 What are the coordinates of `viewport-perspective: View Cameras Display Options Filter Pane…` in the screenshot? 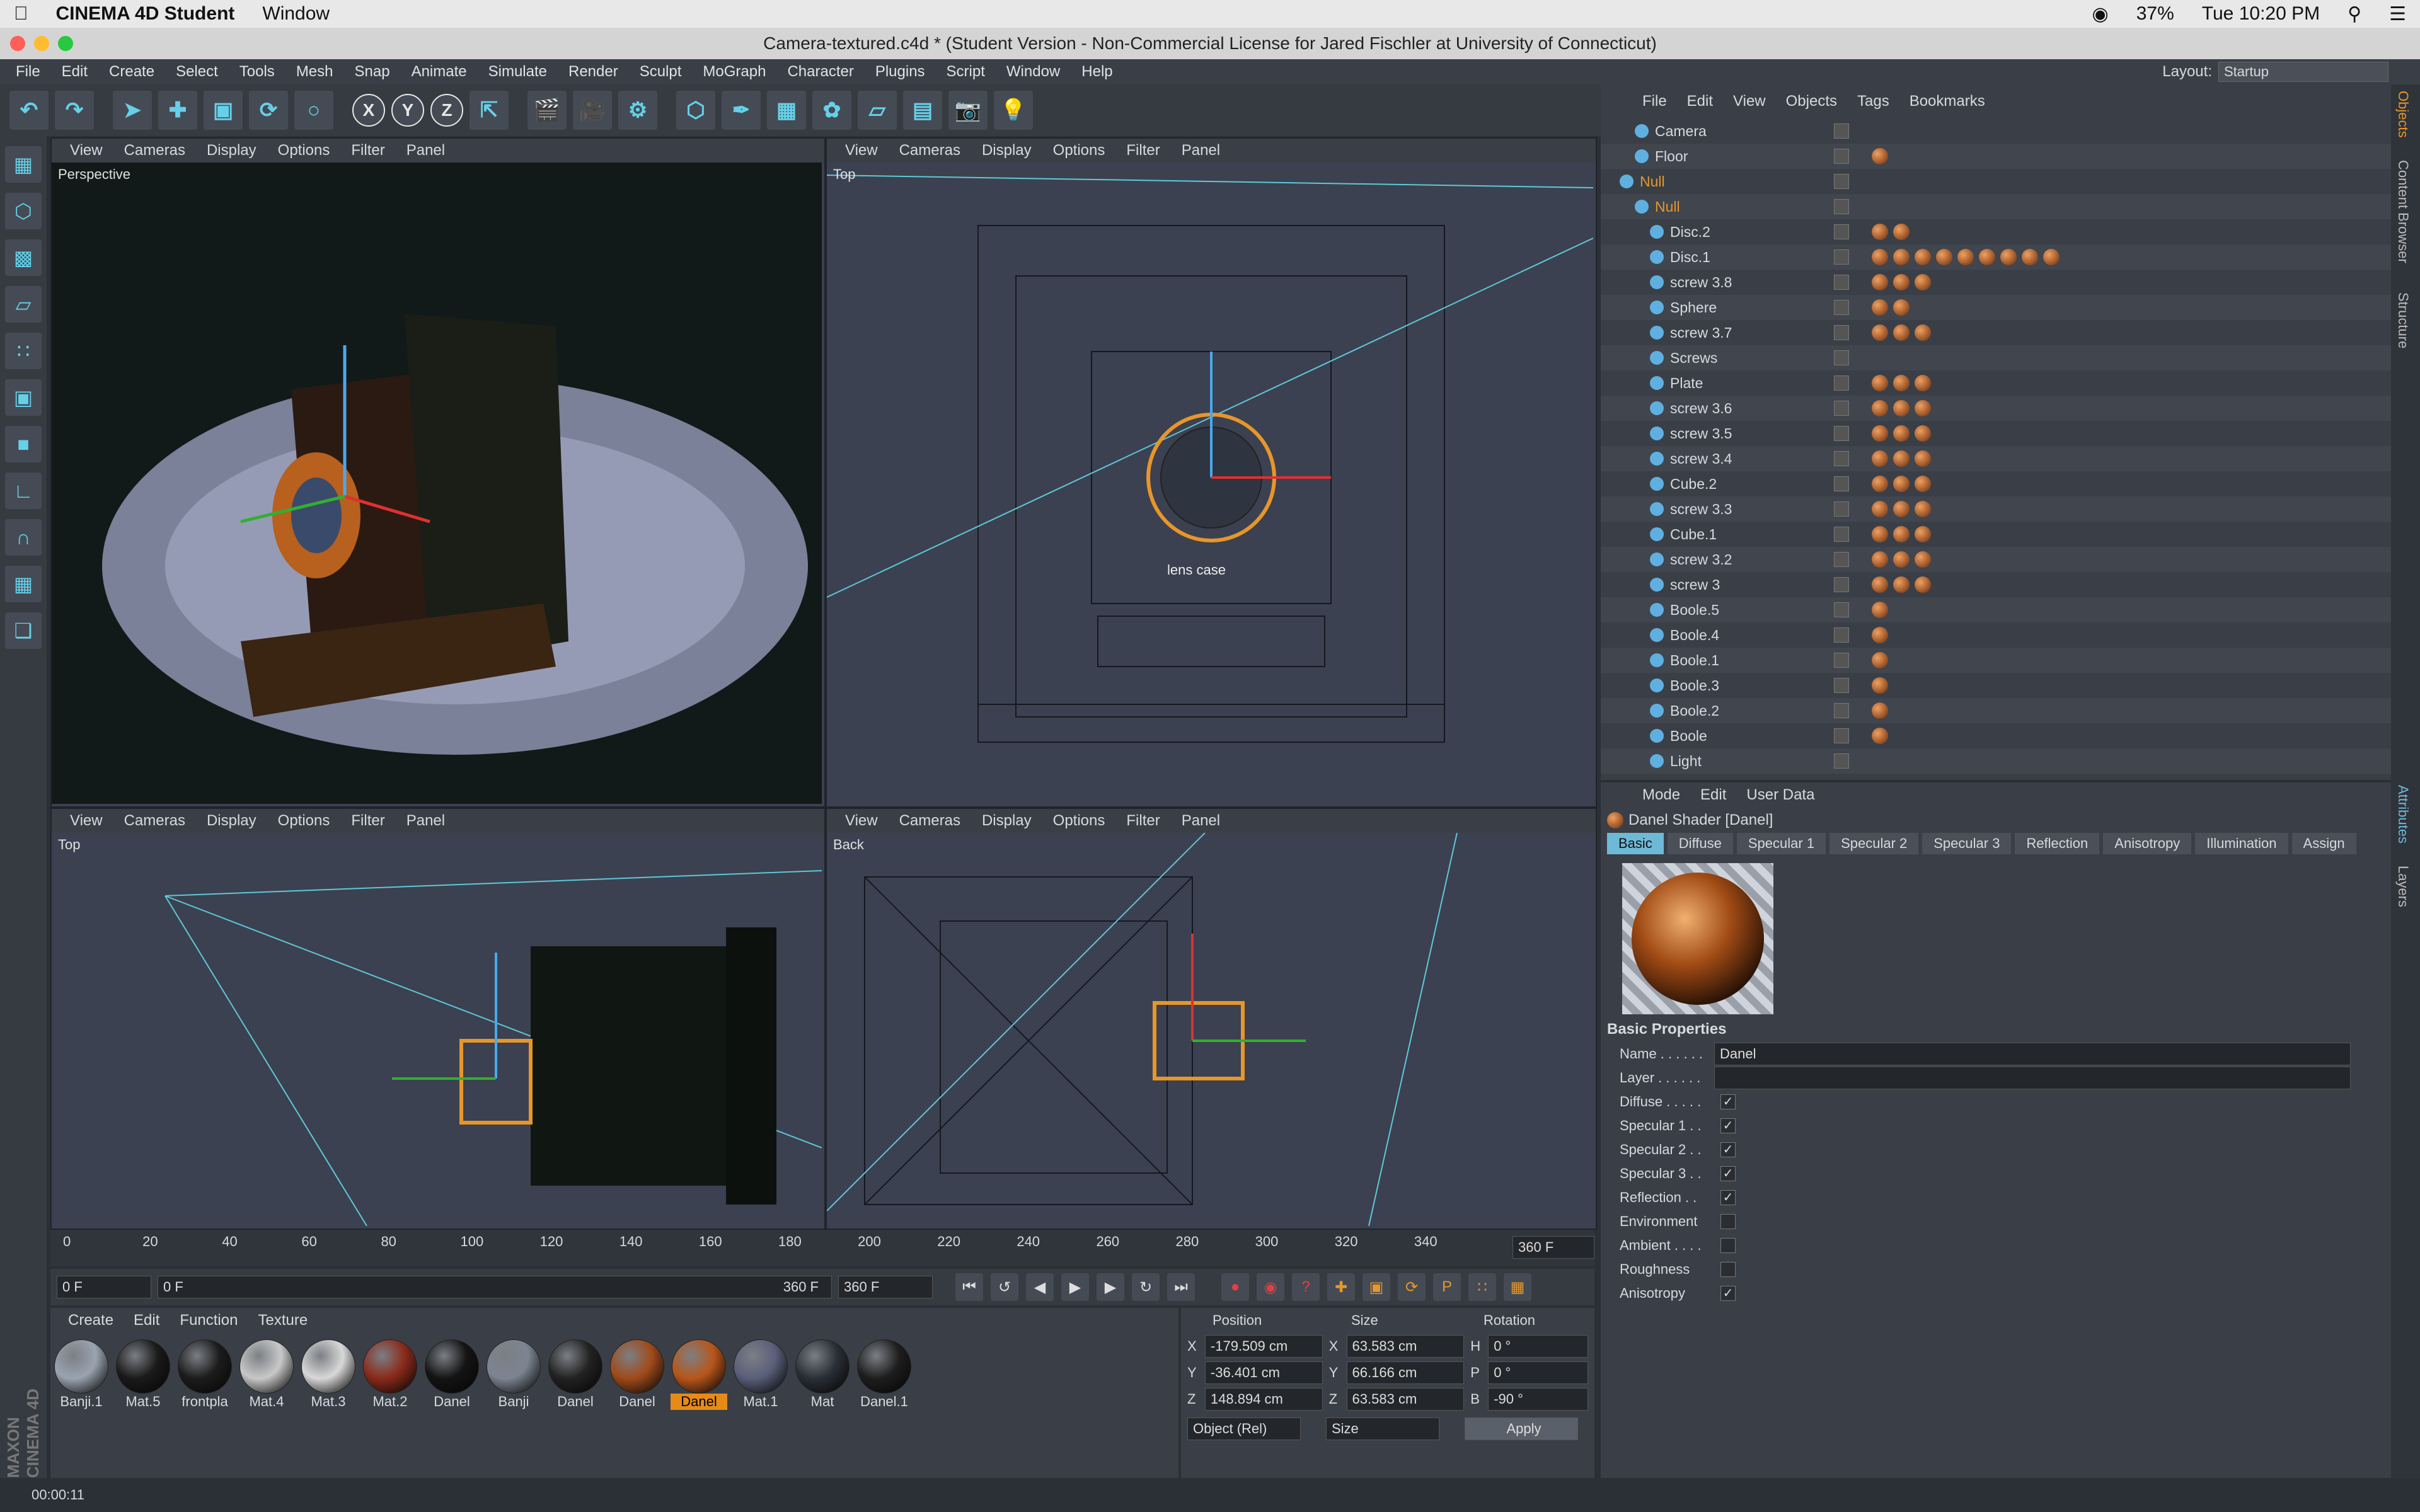 It's located at (438, 472).